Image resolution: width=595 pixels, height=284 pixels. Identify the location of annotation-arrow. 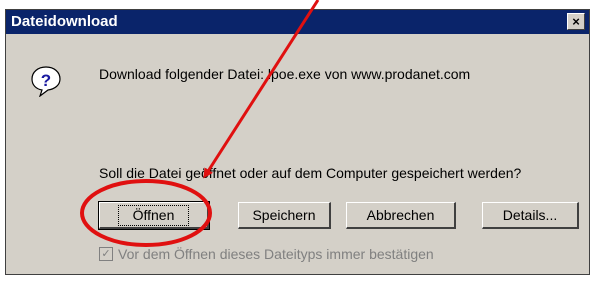
(261, 89).